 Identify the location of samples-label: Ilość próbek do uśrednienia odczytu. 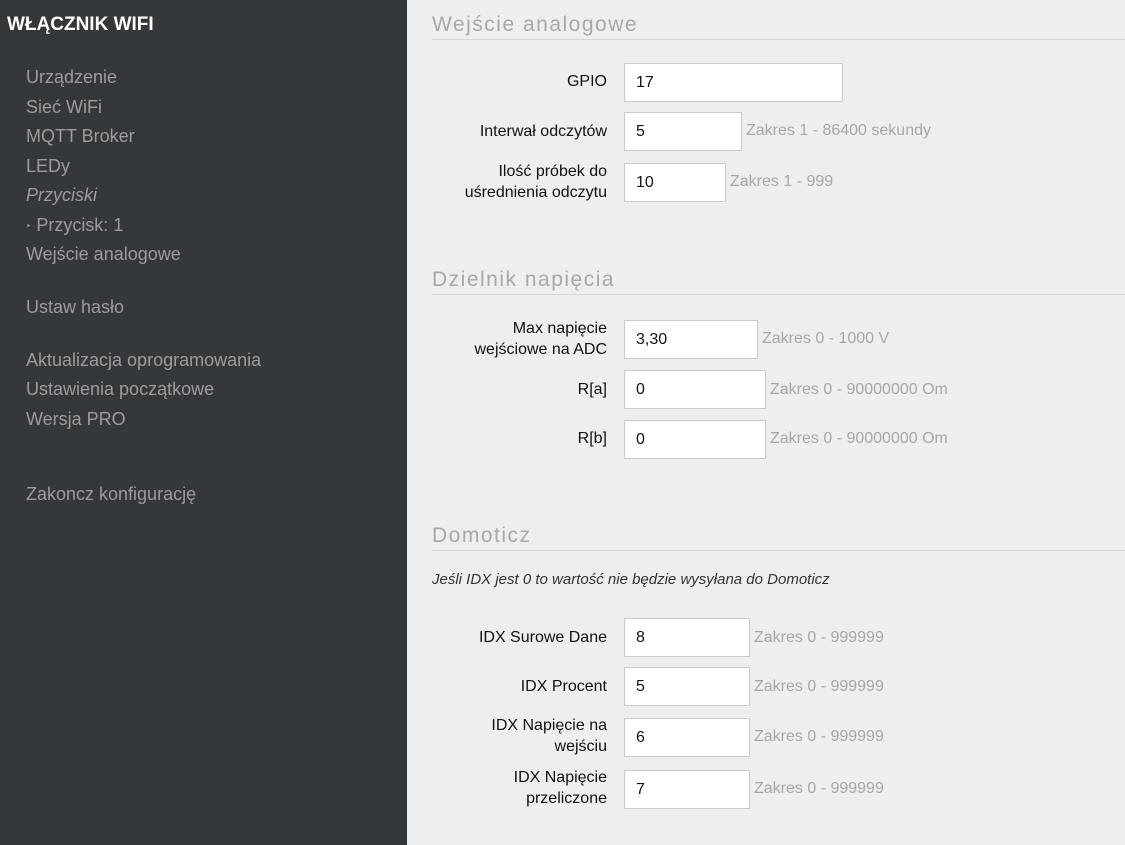
(536, 182).